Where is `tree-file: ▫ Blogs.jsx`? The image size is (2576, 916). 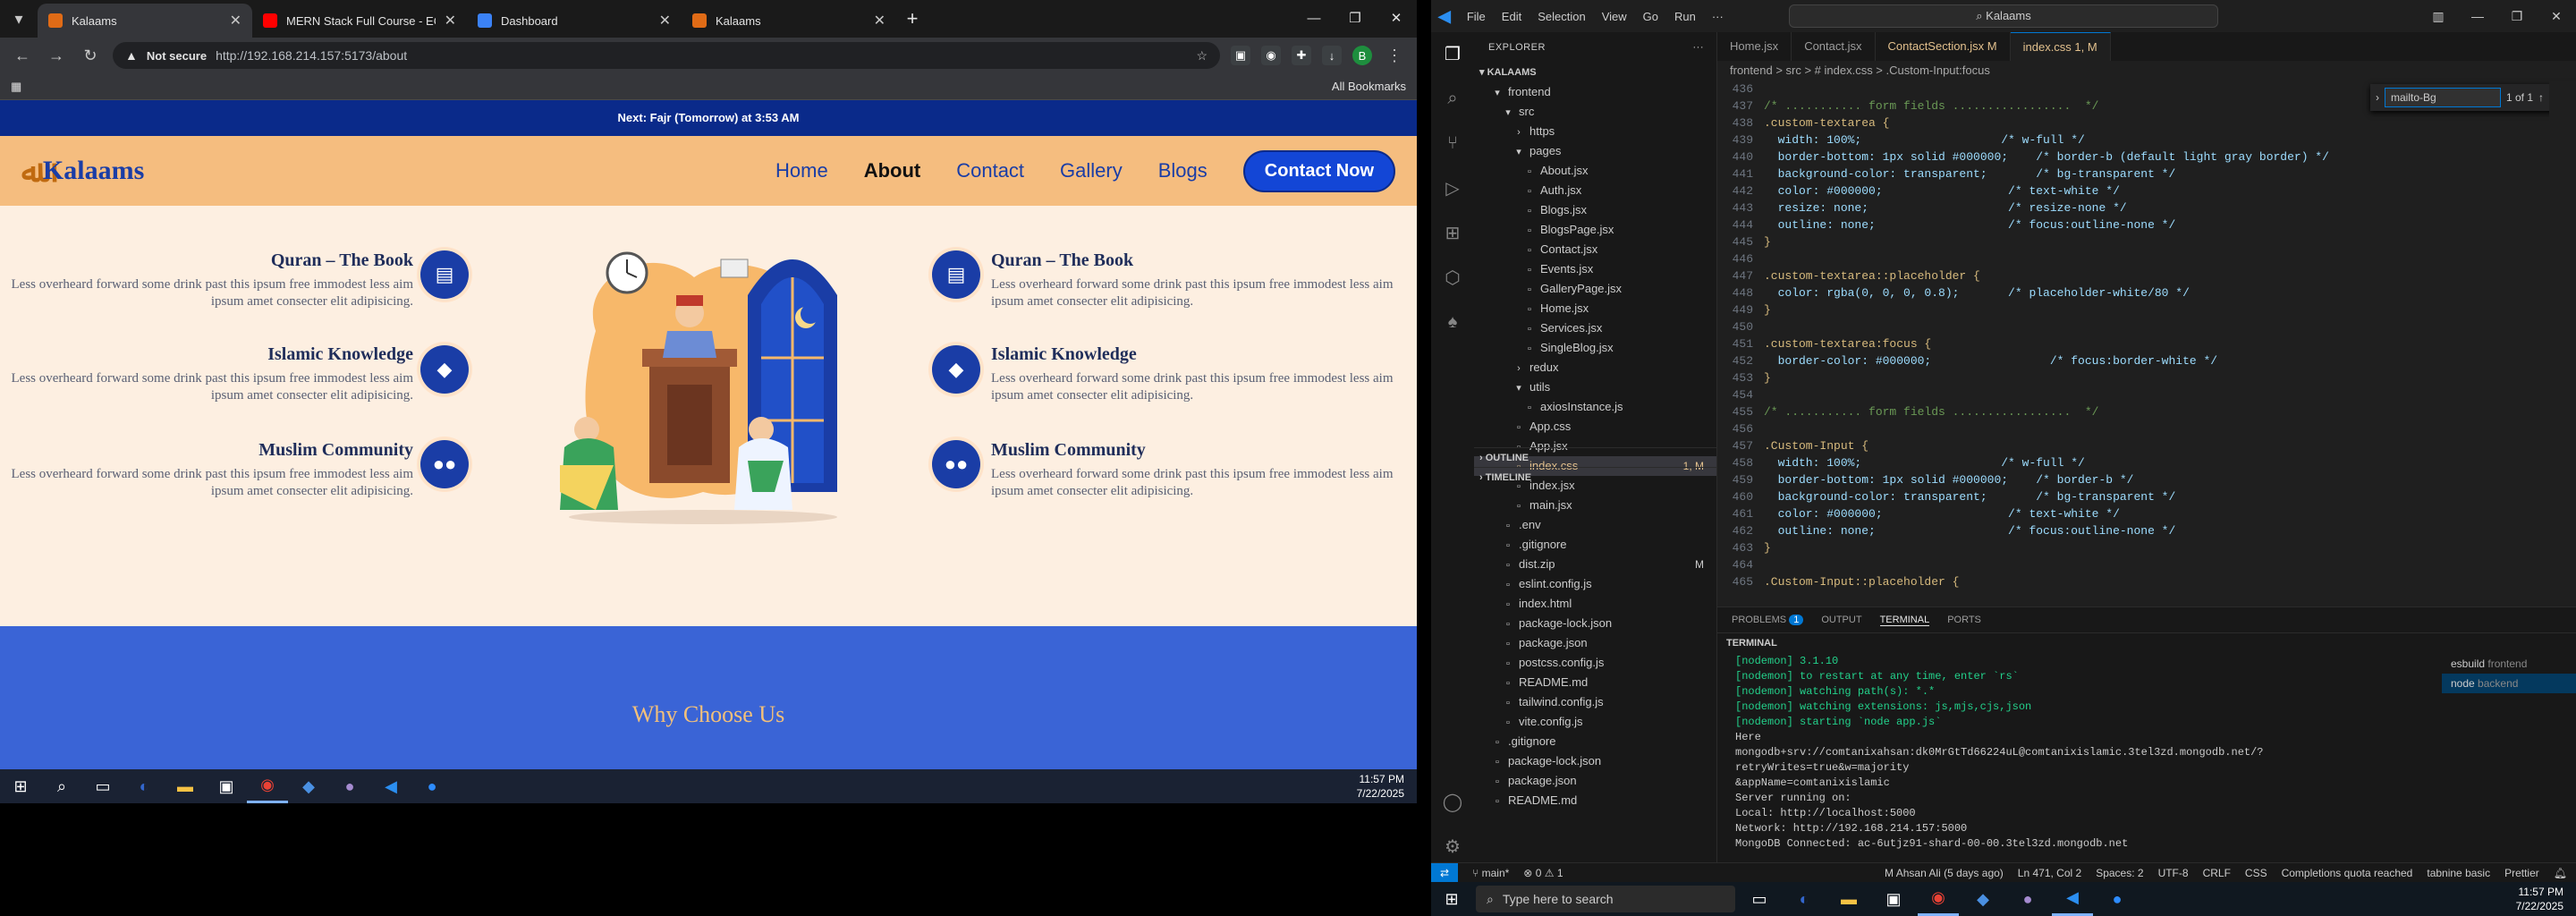
tree-file: ▫ Blogs.jsx is located at coordinates (1595, 210).